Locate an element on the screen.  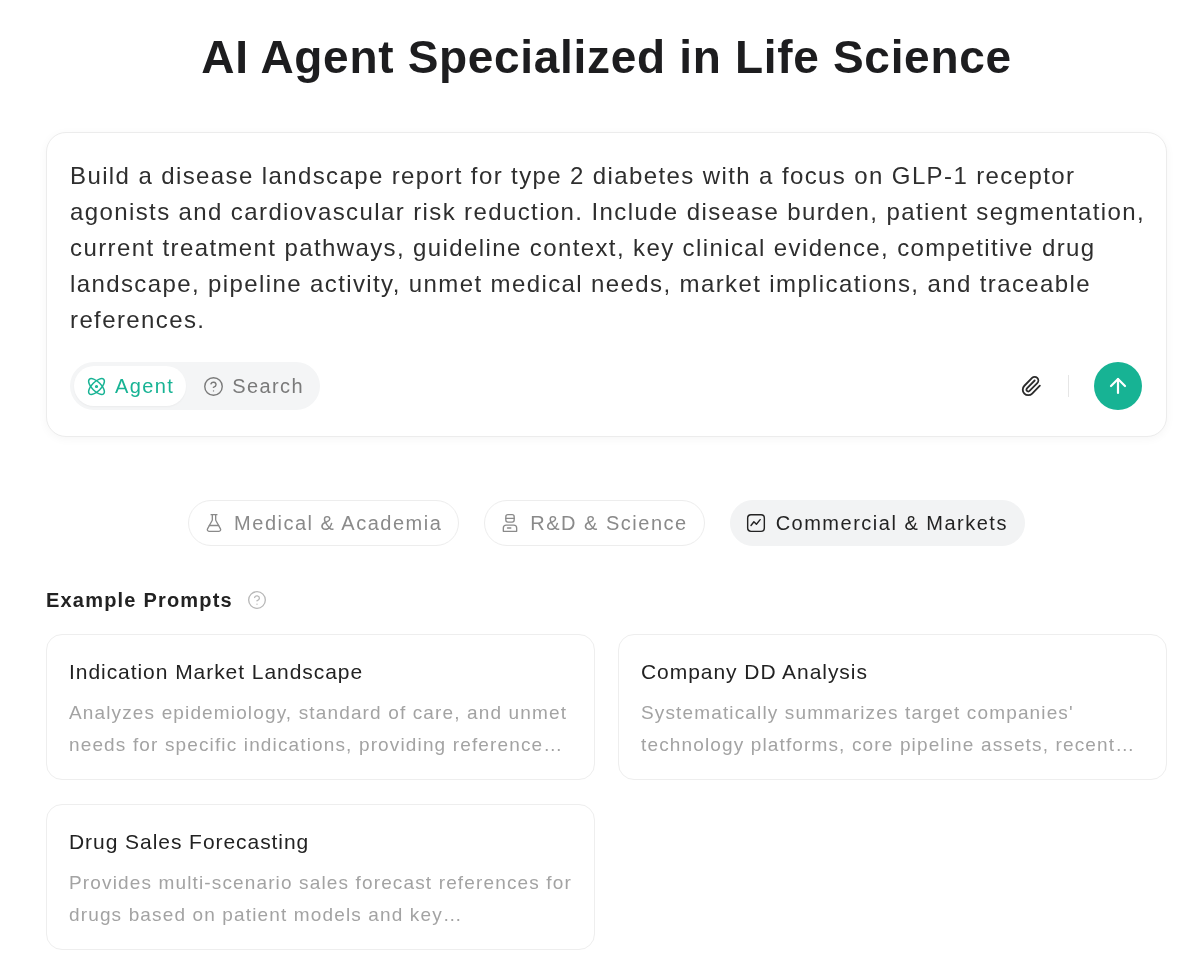
send-button is located at coordinates (1118, 386).